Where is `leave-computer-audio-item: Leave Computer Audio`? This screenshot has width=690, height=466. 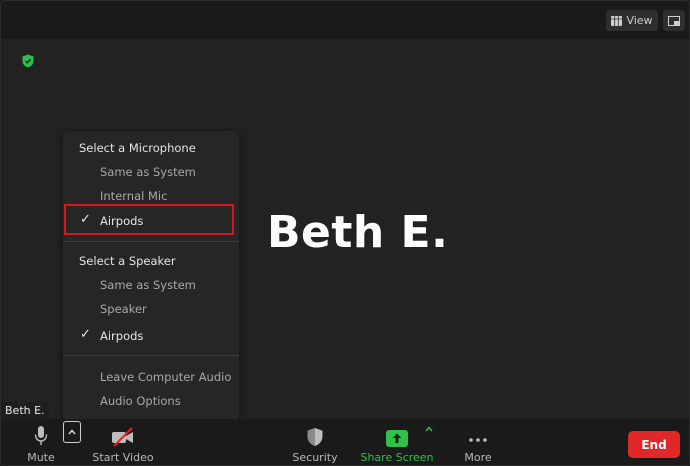 leave-computer-audio-item: Leave Computer Audio is located at coordinates (151, 377).